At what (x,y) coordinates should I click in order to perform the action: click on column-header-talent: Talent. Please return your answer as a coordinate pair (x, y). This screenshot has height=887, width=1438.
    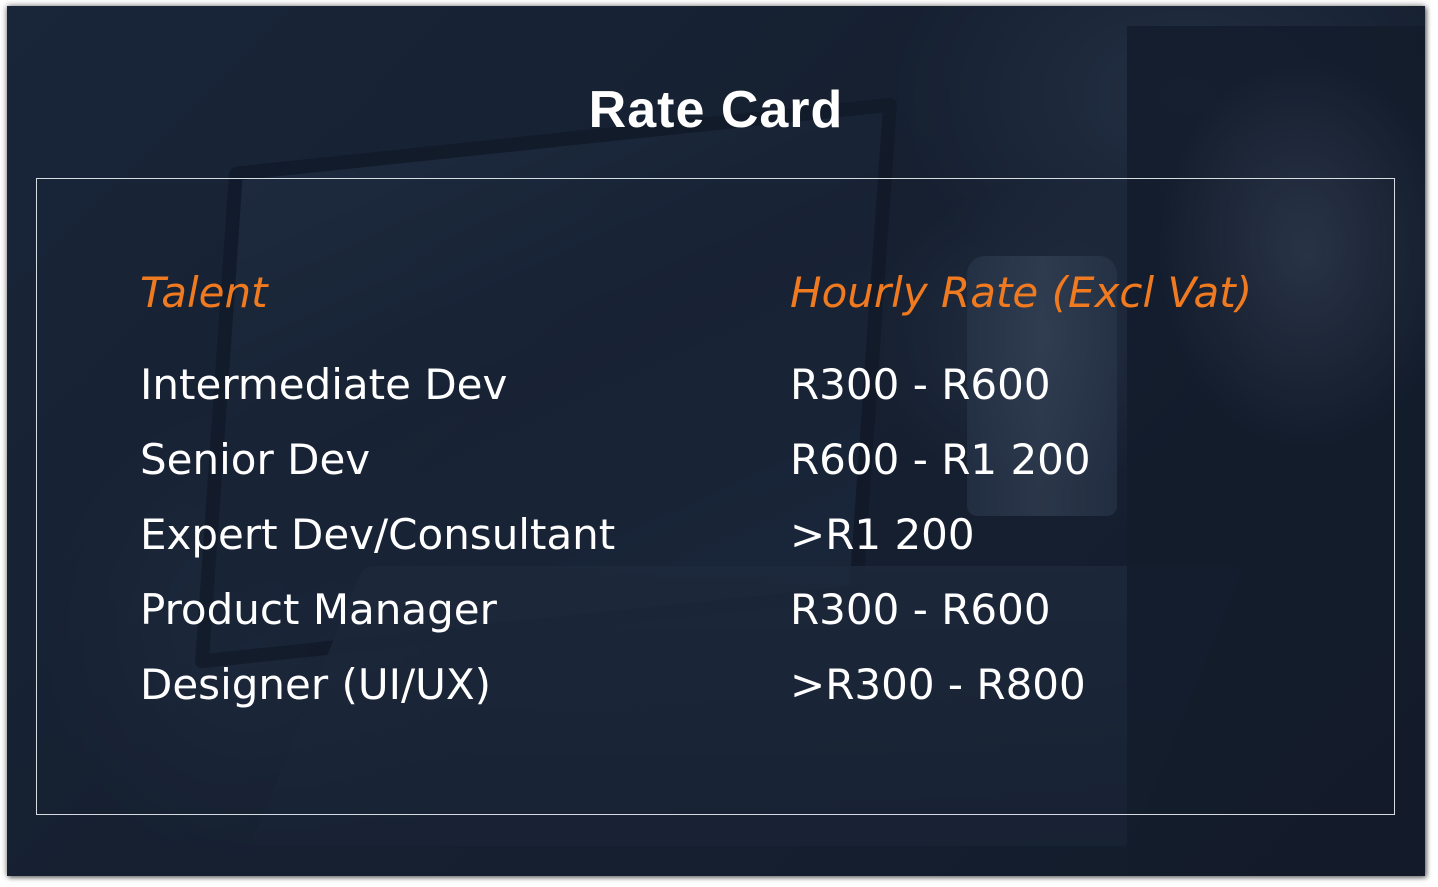
    Looking at the image, I should click on (204, 292).